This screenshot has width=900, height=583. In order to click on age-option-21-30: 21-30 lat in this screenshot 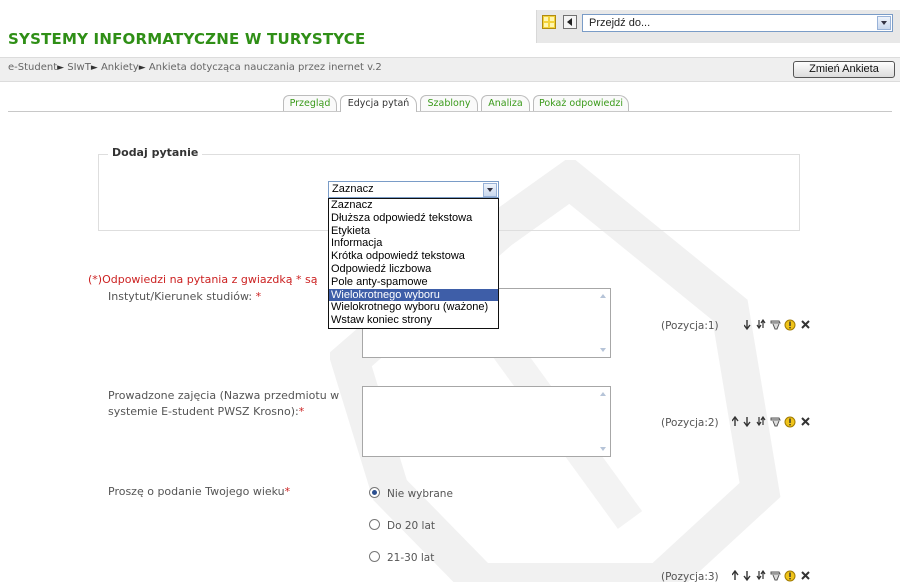, I will do `click(401, 558)`.